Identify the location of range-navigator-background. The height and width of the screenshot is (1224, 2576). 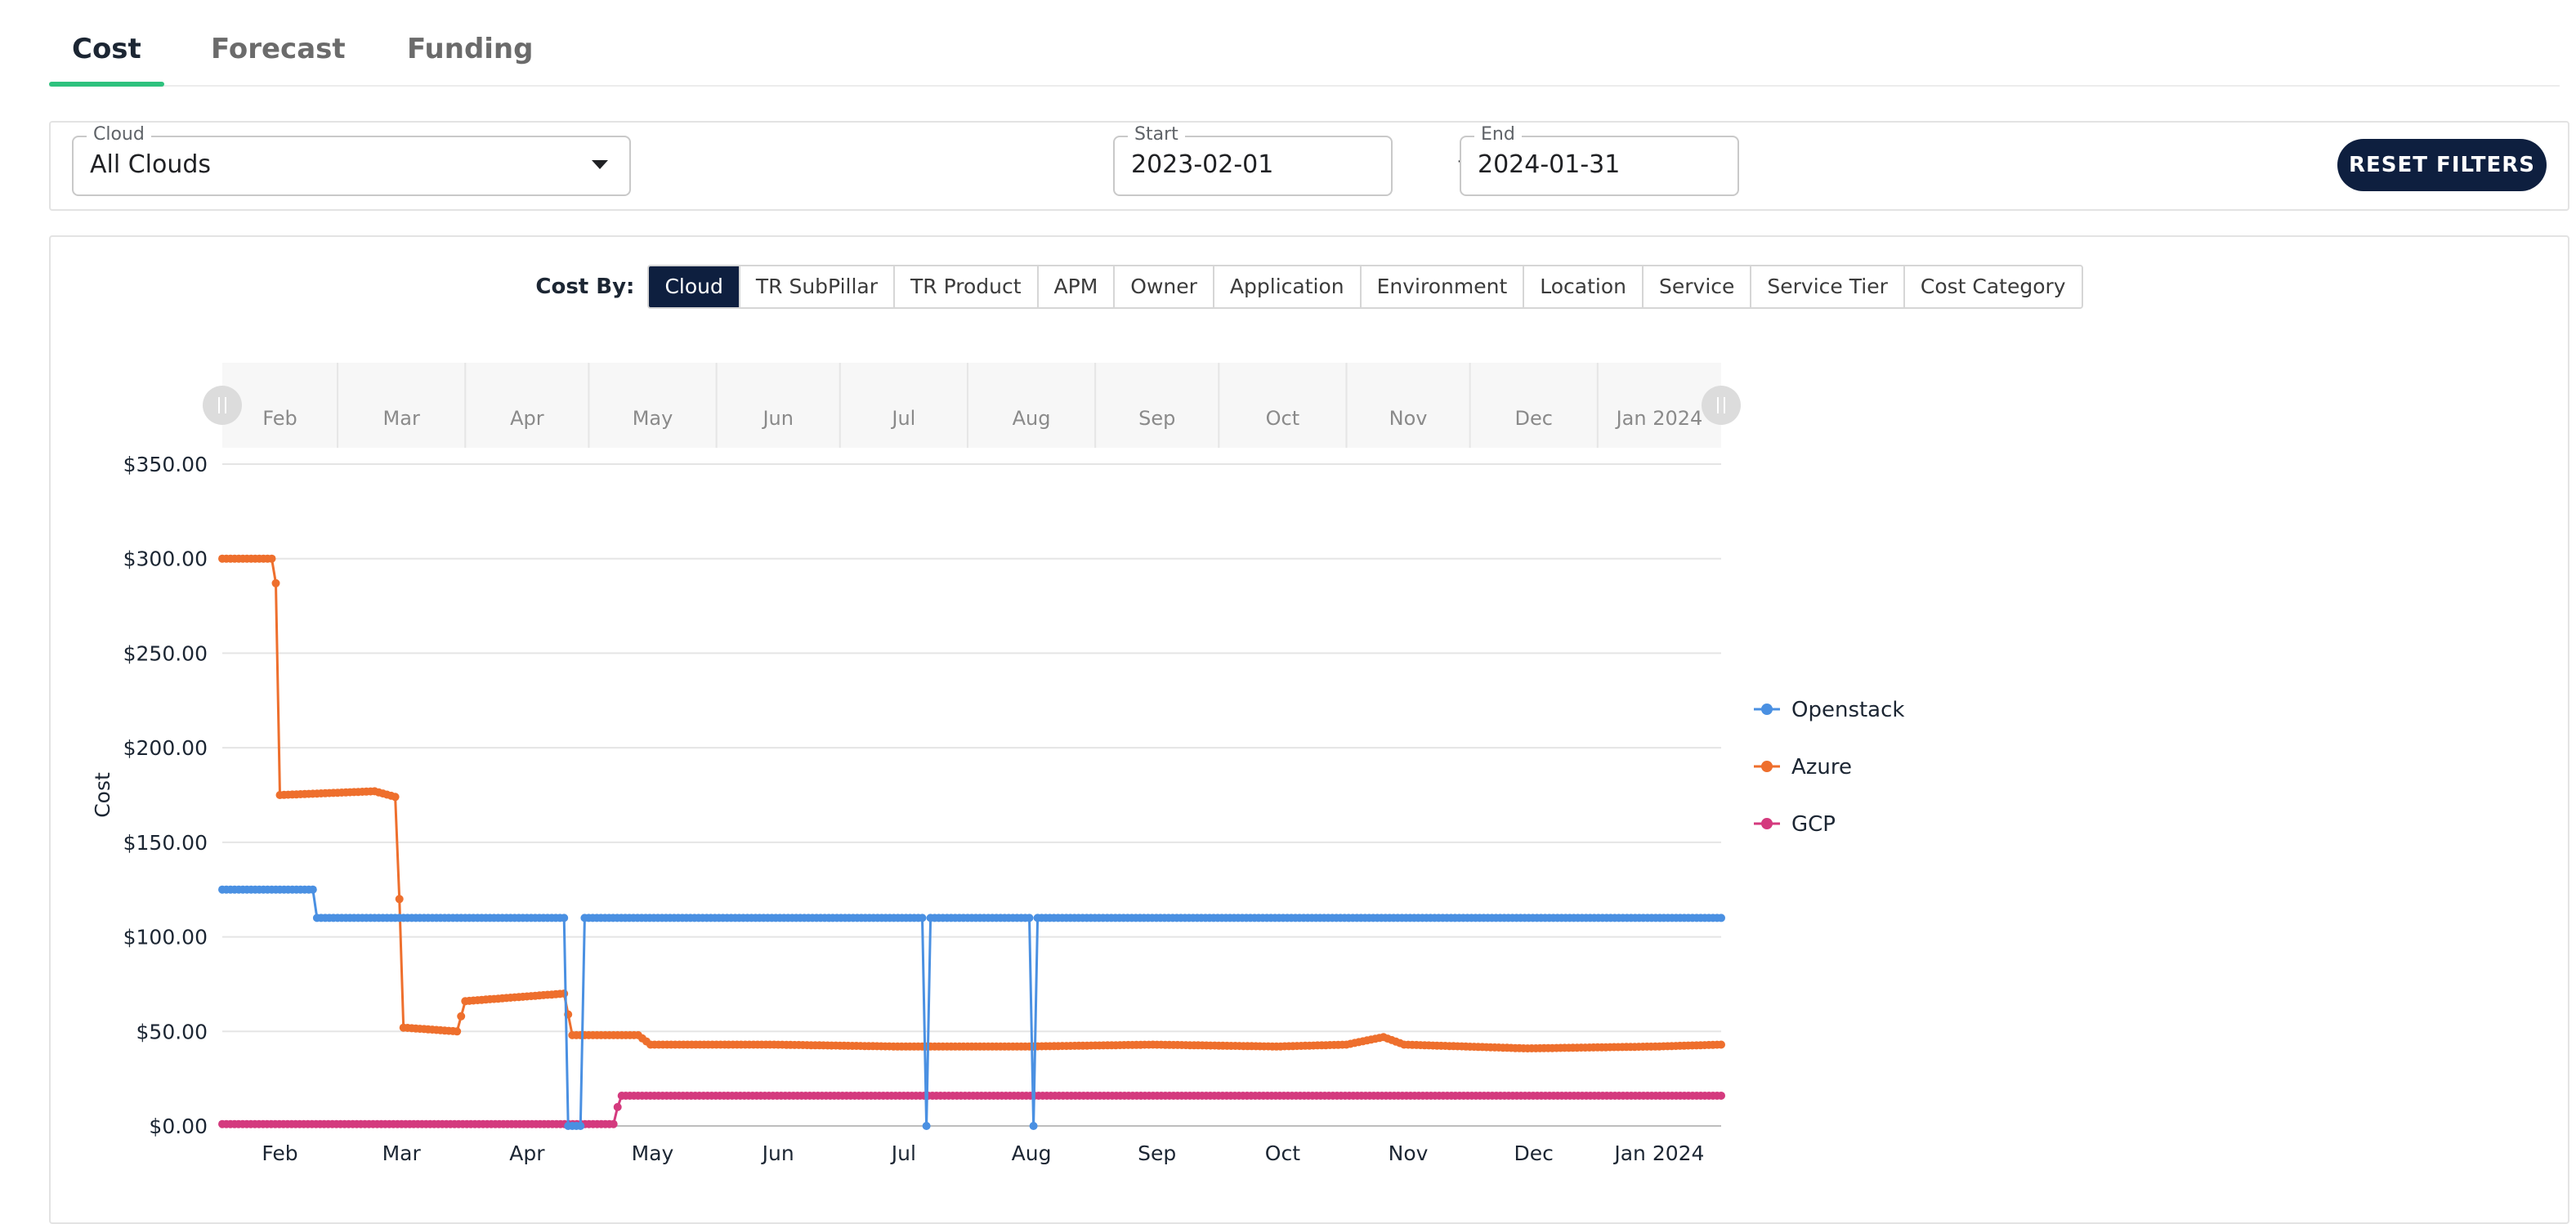
(972, 405).